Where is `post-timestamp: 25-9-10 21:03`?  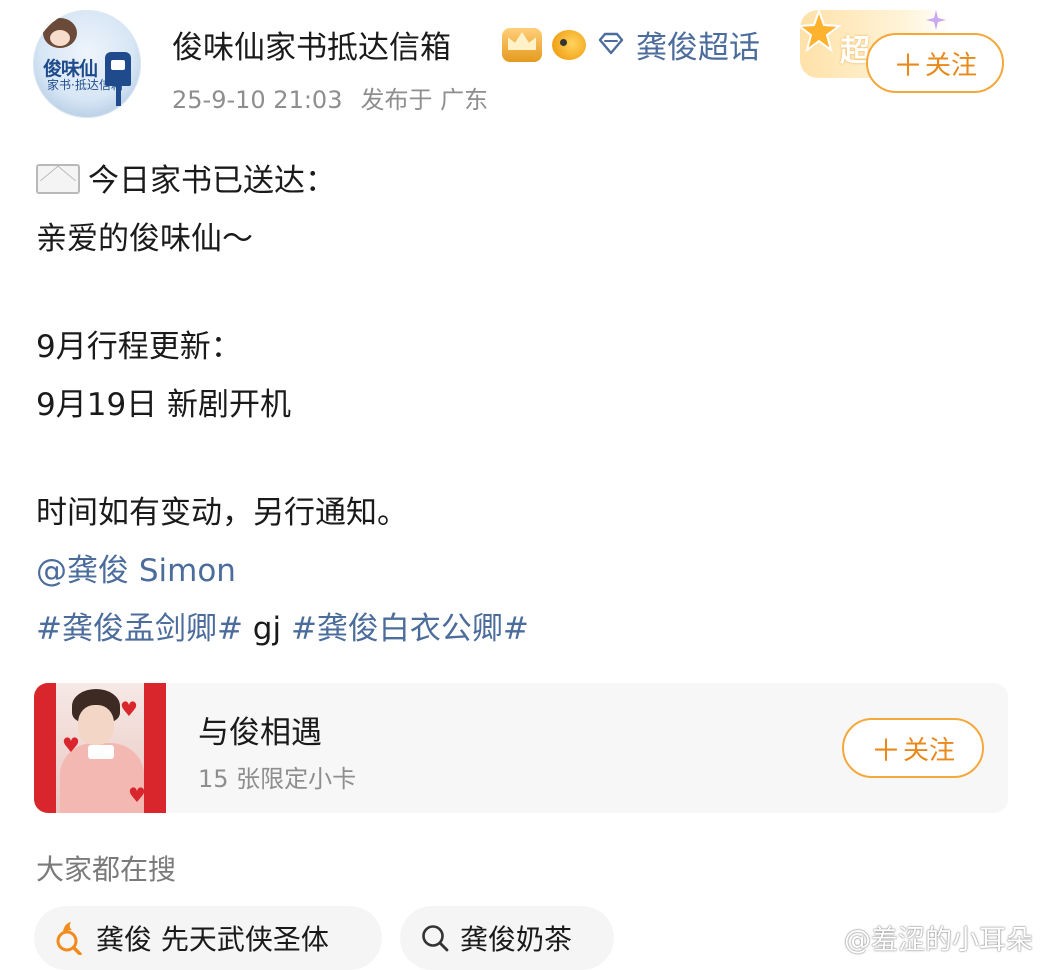
post-timestamp: 25-9-10 21:03 is located at coordinates (257, 100).